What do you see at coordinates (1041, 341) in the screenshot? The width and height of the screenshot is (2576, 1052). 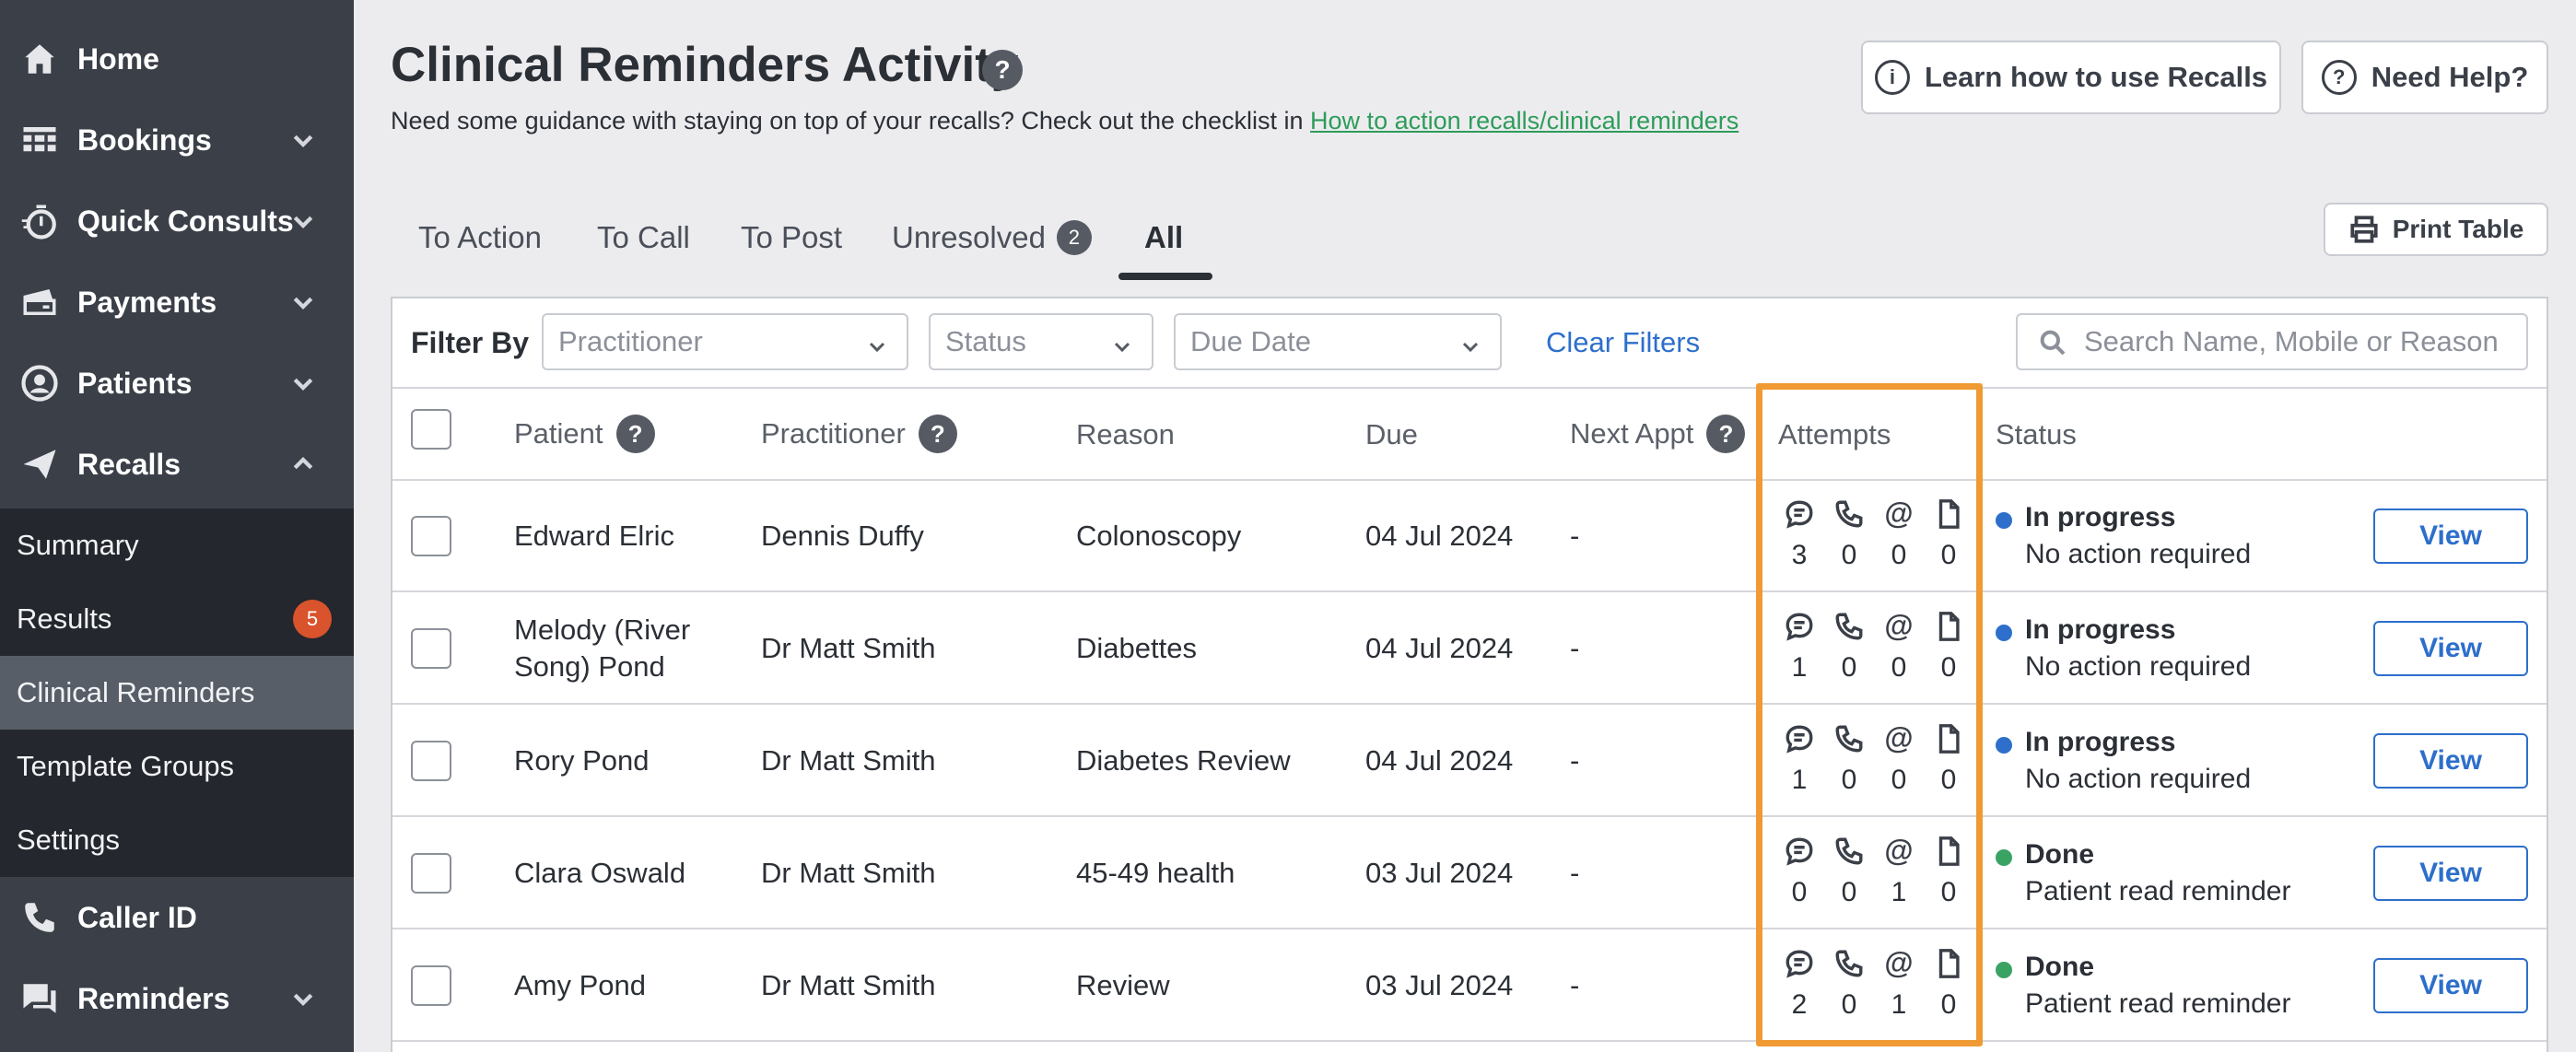 I see `status-select: Status` at bounding box center [1041, 341].